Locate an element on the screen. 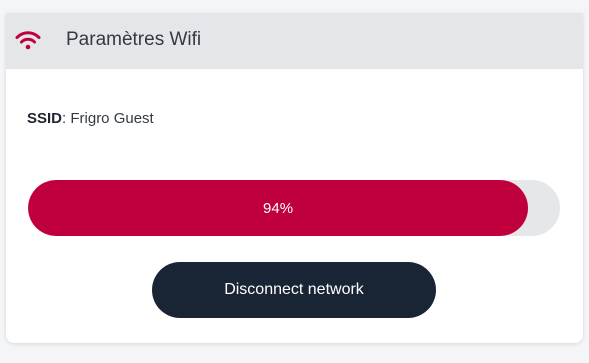 The width and height of the screenshot is (589, 363). signal-progress-fill: 94% is located at coordinates (278, 208).